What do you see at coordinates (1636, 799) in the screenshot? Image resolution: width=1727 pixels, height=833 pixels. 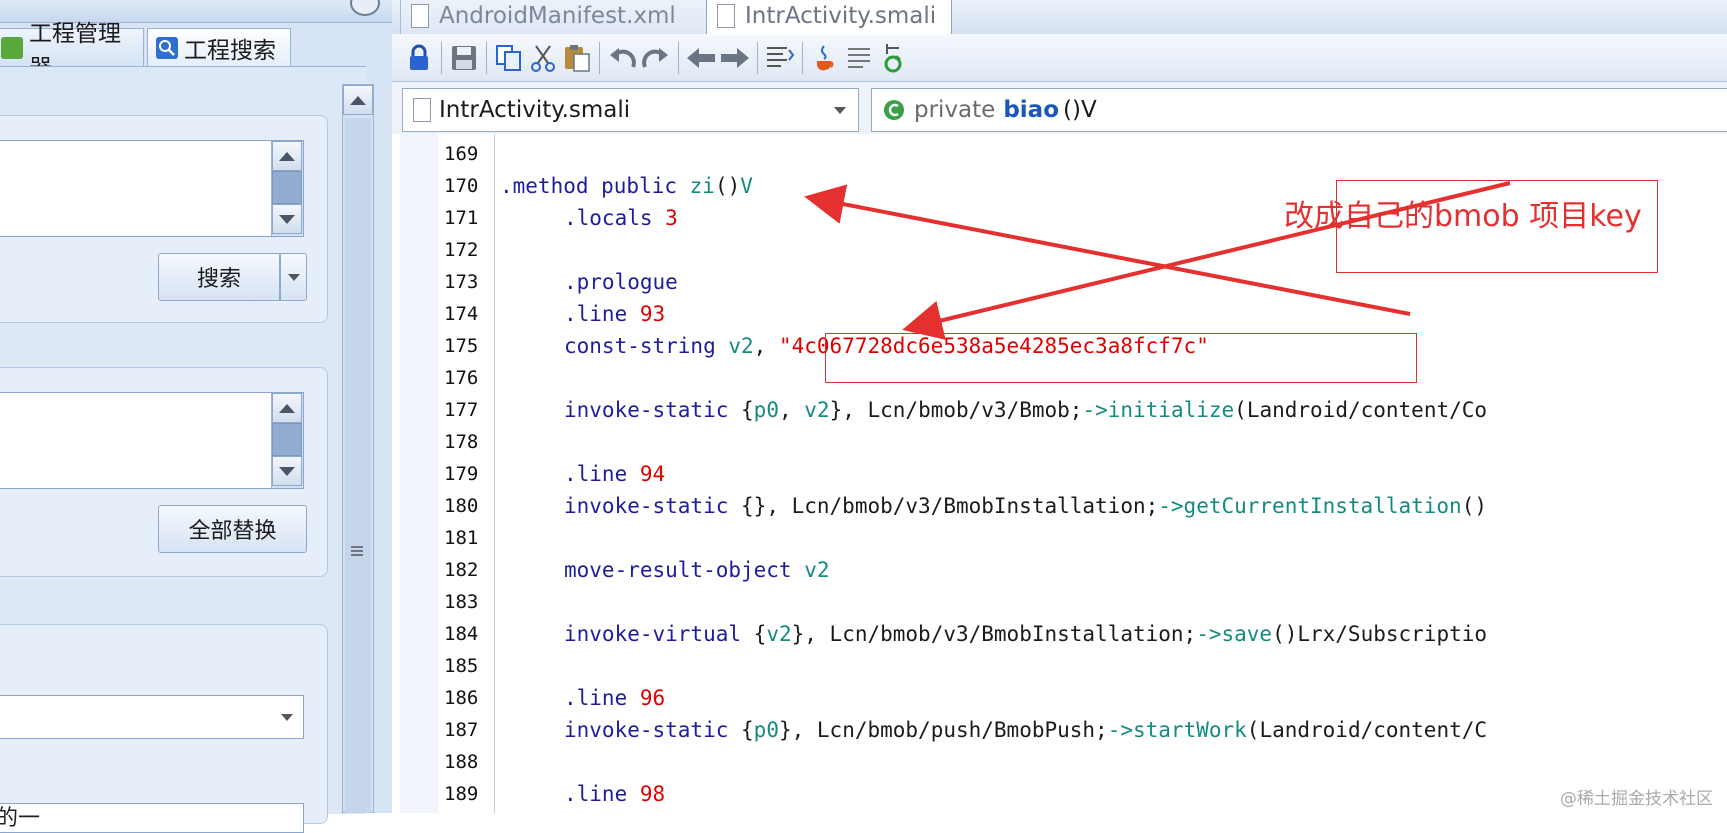 I see `watermark: @稀土掘金技术社区` at bounding box center [1636, 799].